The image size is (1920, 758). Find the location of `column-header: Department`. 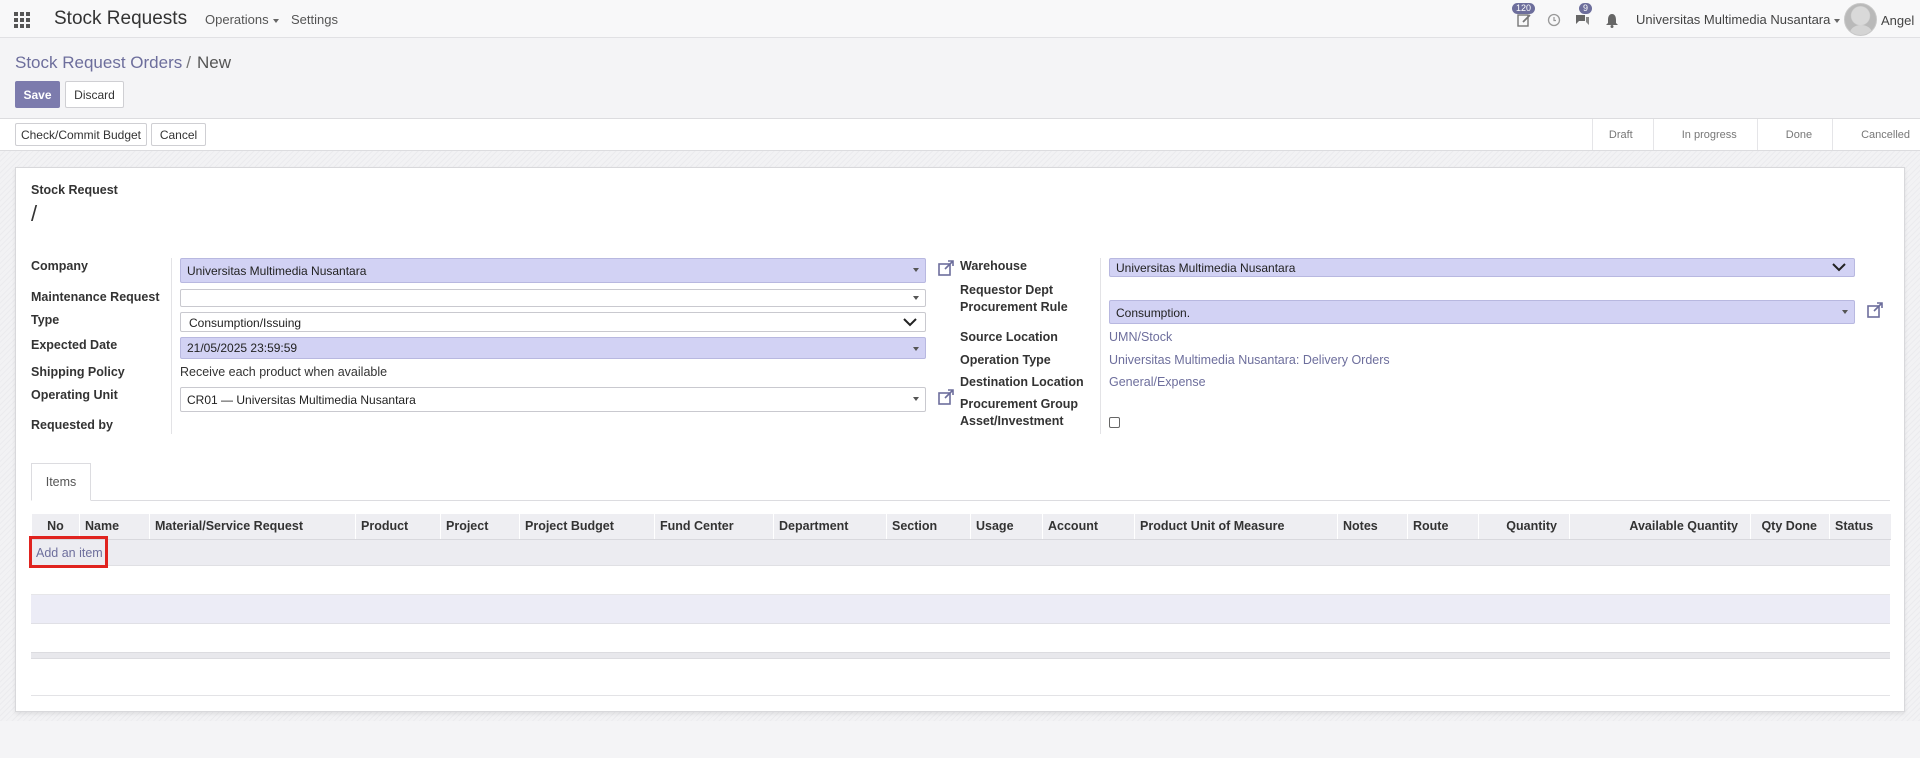

column-header: Department is located at coordinates (830, 527).